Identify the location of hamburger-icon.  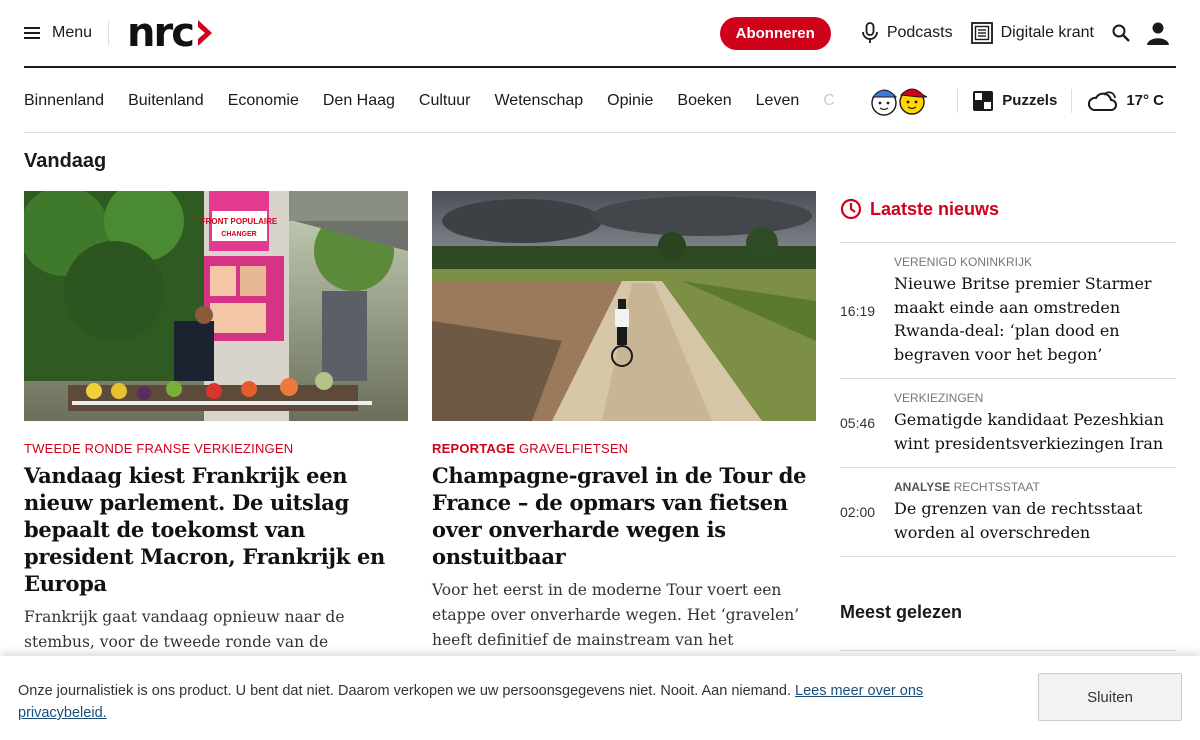
(32, 33).